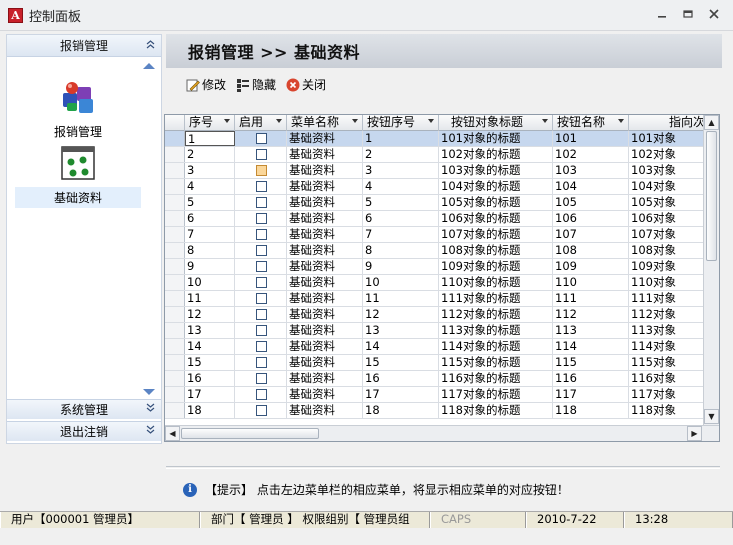 This screenshot has width=733, height=545. What do you see at coordinates (667, 346) in the screenshot?
I see `cell-target: 114对象` at bounding box center [667, 346].